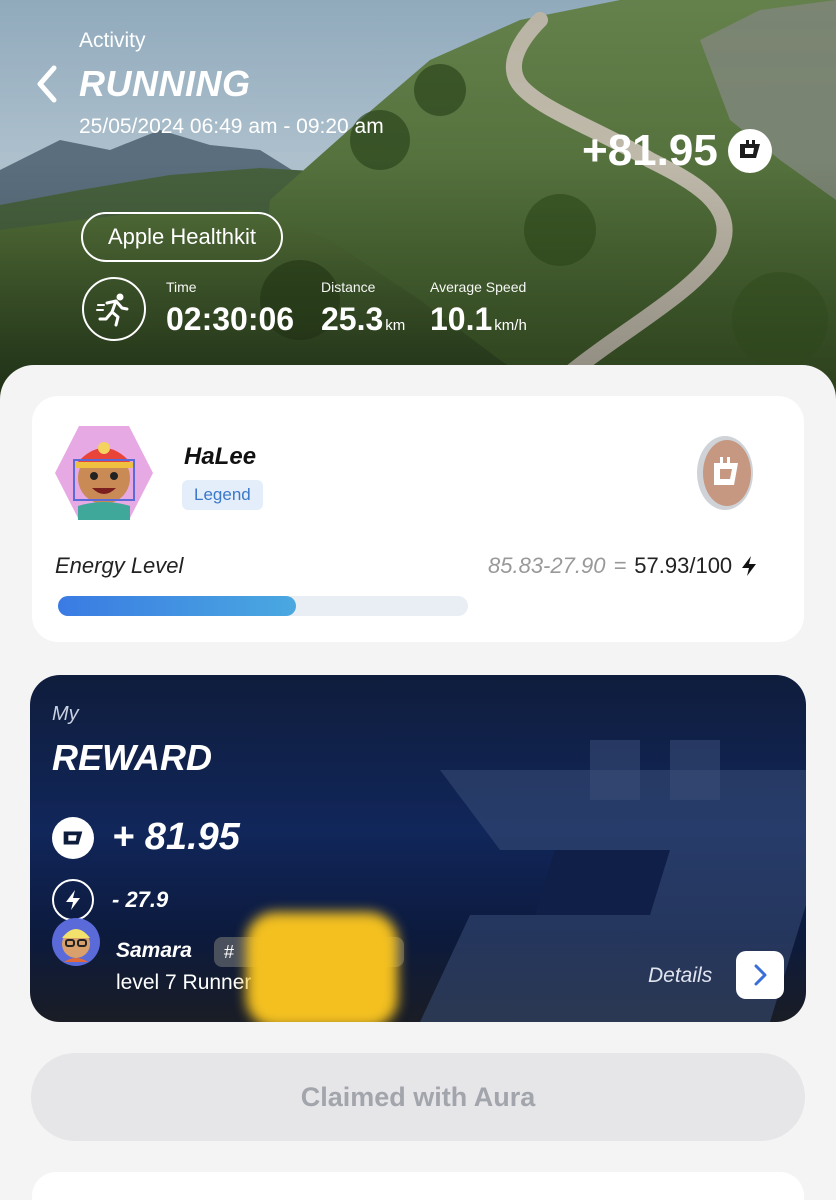 The image size is (836, 1200). I want to click on stat-distance: Distance 25.3 km, so click(363, 308).